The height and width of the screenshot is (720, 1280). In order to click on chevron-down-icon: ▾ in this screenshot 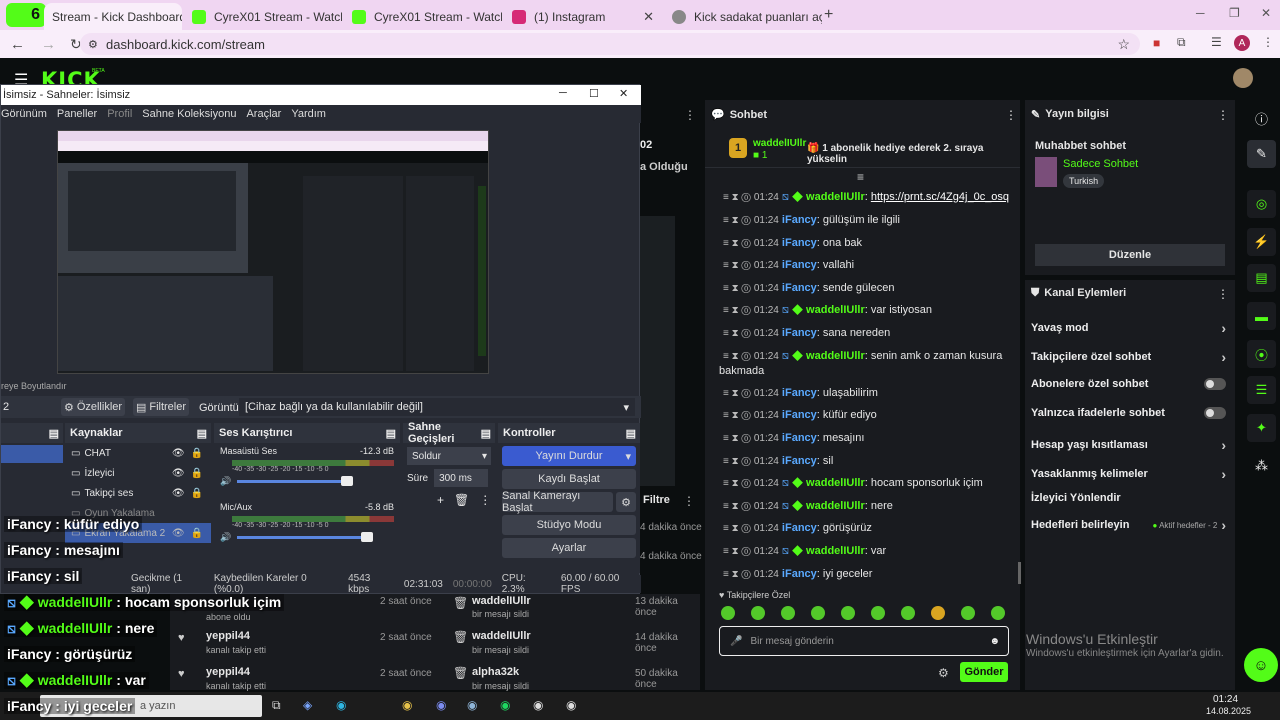, I will do `click(628, 456)`.